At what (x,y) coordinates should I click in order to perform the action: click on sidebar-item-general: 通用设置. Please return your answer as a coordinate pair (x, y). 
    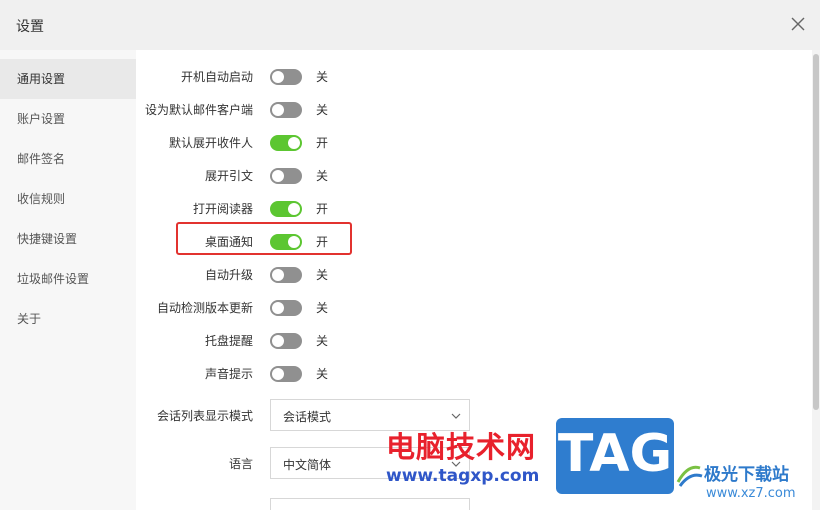
    Looking at the image, I should click on (68, 79).